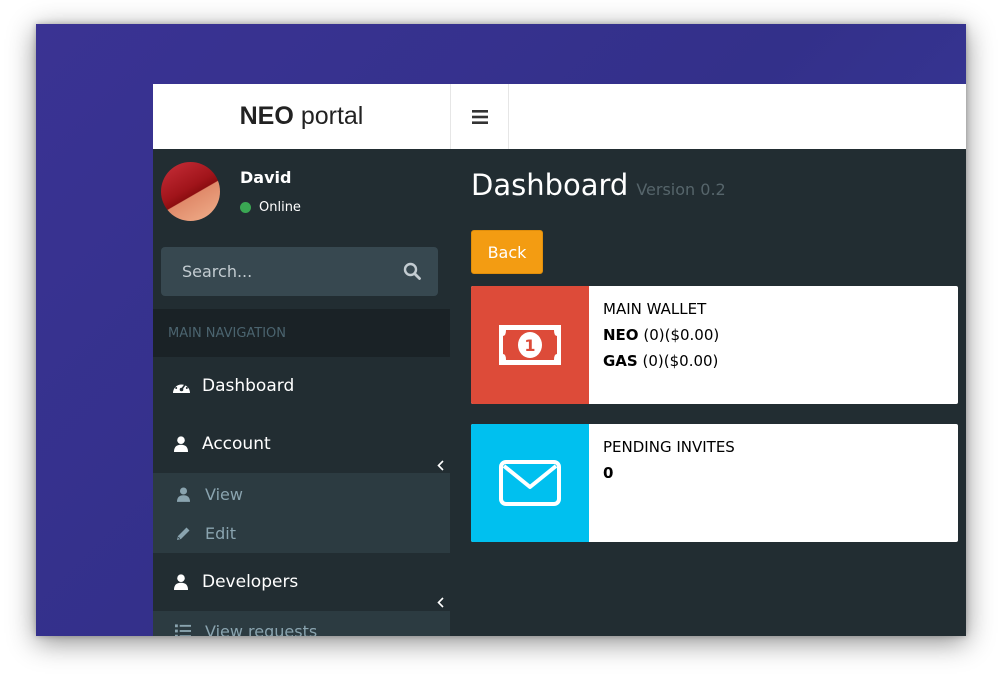  What do you see at coordinates (621, 335) in the screenshot?
I see `neo-name: NEO` at bounding box center [621, 335].